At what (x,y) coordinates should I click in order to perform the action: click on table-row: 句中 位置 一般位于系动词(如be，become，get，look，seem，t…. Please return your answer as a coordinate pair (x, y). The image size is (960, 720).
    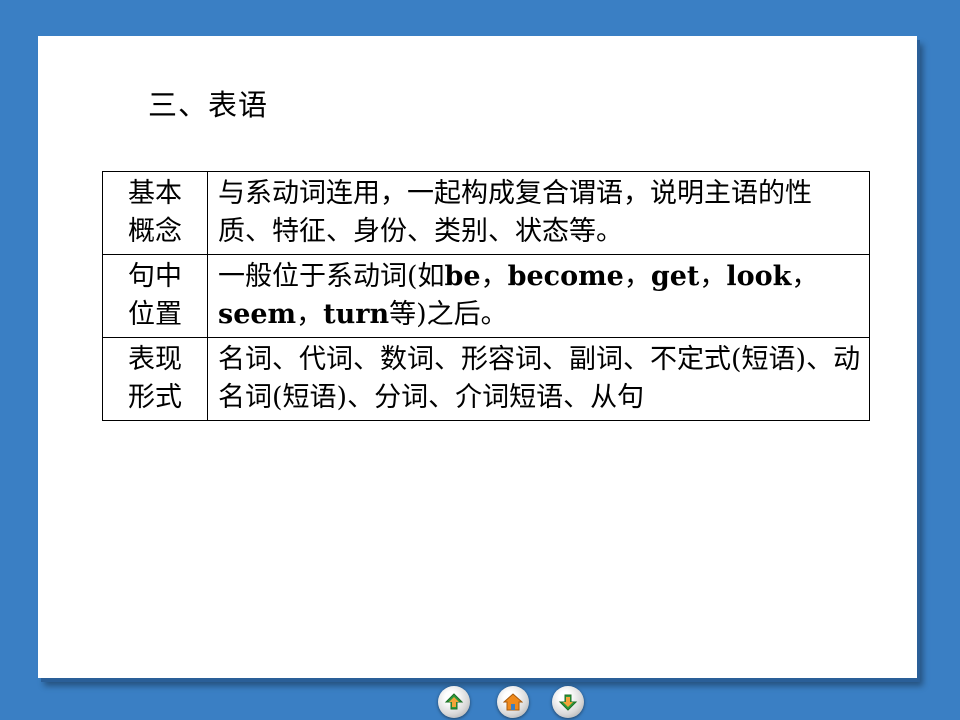
    Looking at the image, I should click on (486, 296).